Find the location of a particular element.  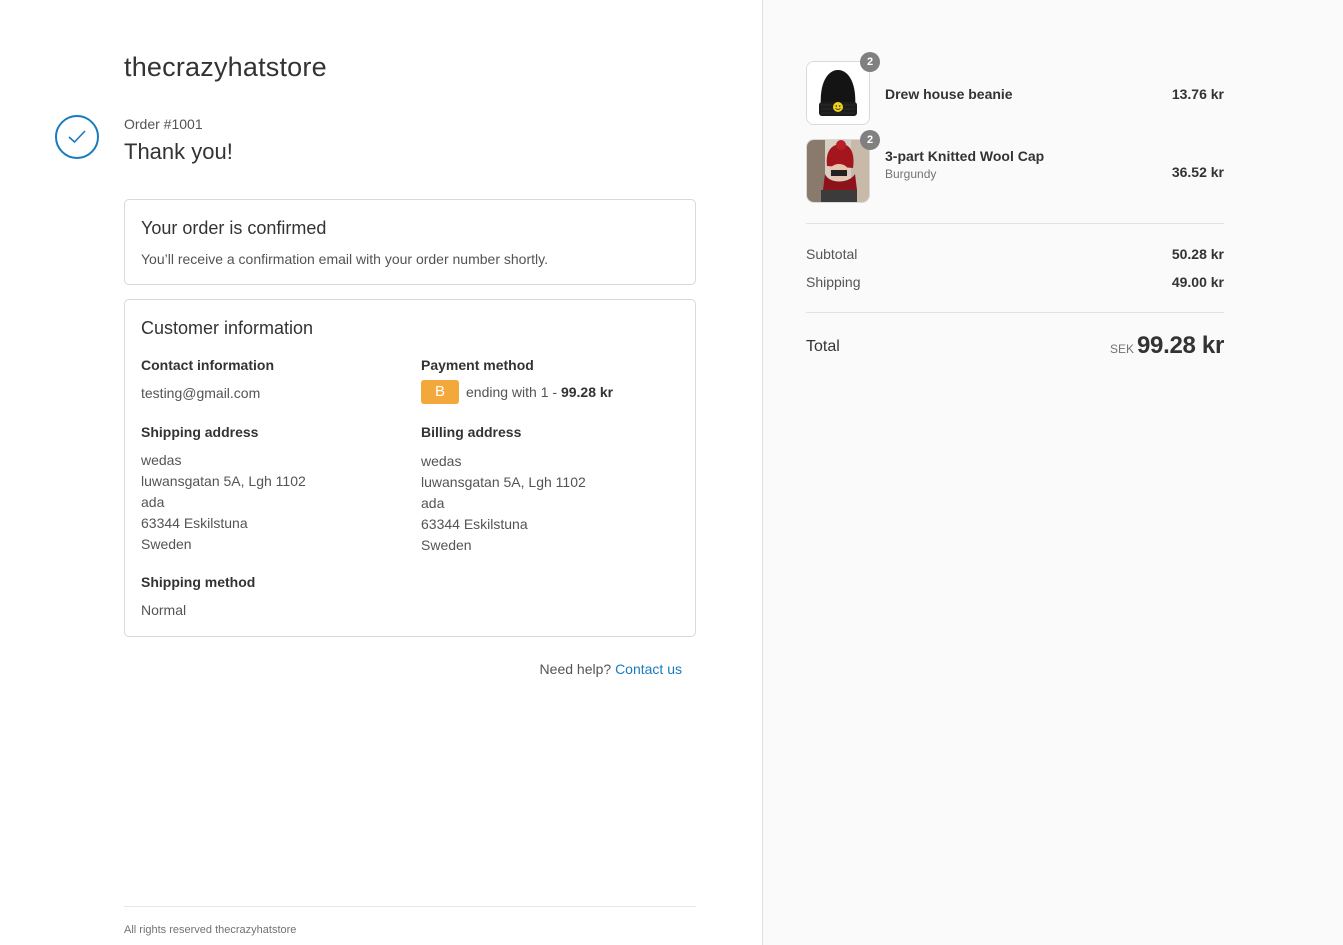

subtotal-label: Subtotal is located at coordinates (832, 254).